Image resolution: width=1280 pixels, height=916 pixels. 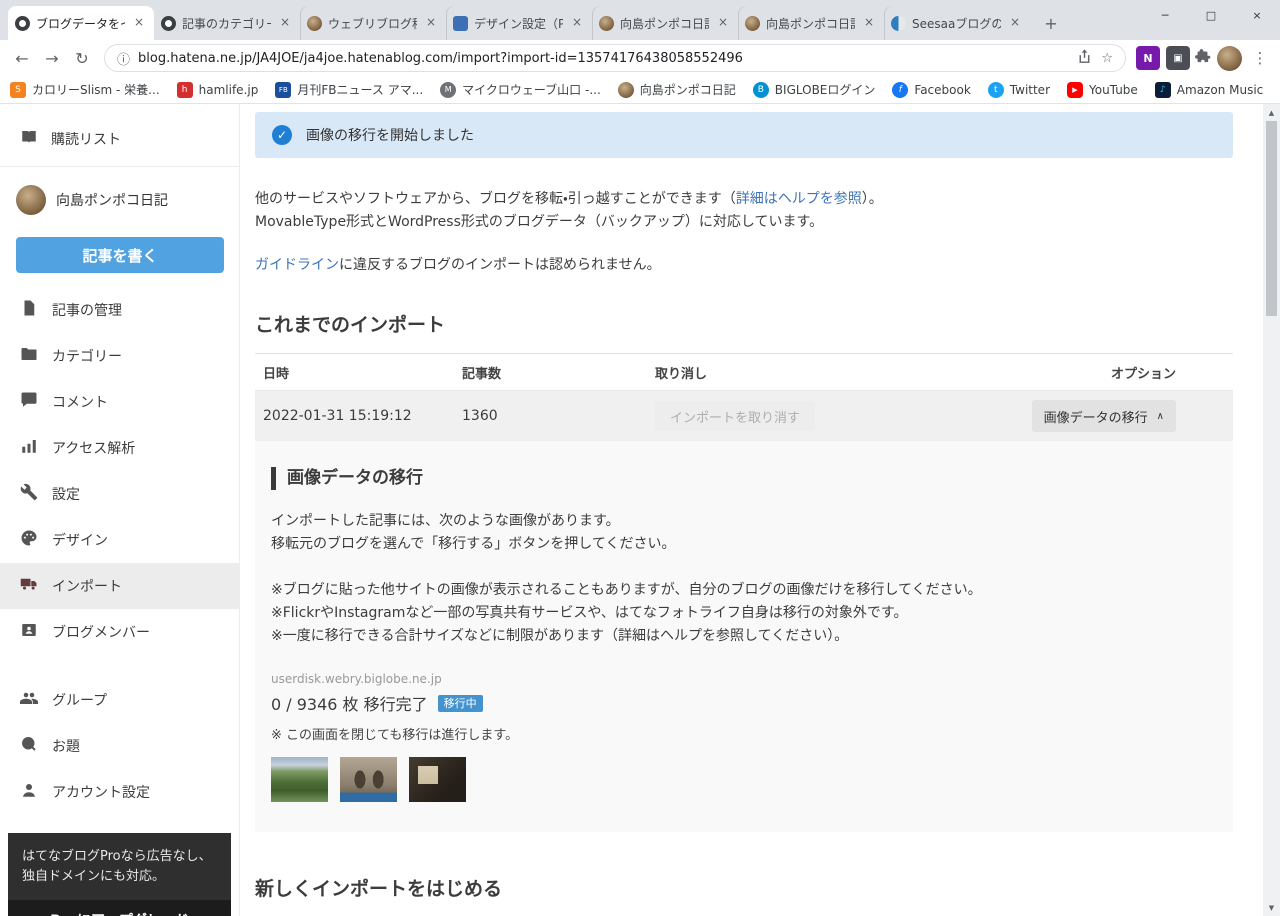 I want to click on sidebar-item-entries: 記事の管理, so click(x=119, y=310).